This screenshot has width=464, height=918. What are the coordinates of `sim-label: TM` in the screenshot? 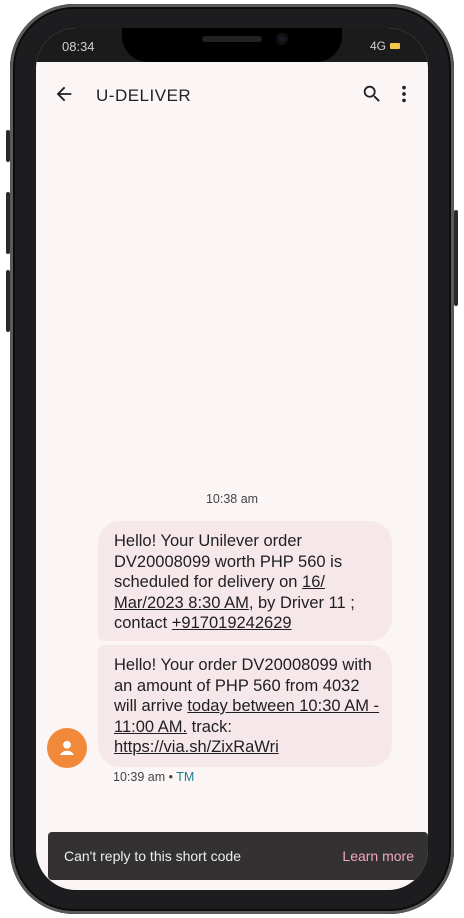 It's located at (185, 777).